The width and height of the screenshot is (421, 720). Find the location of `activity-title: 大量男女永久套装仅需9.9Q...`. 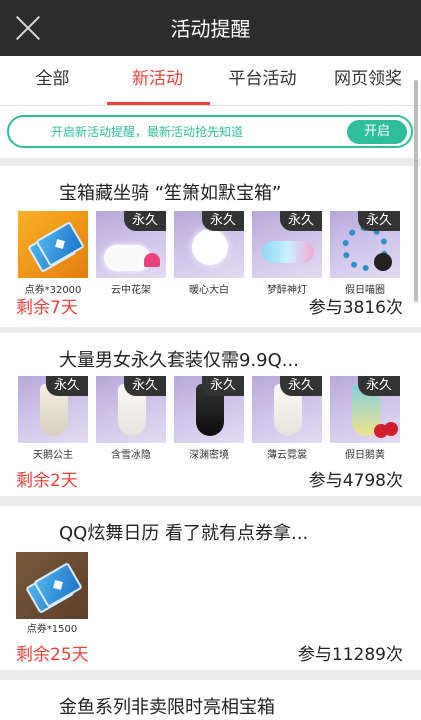

activity-title: 大量男女永久套装仅需9.9Q... is located at coordinates (179, 360).